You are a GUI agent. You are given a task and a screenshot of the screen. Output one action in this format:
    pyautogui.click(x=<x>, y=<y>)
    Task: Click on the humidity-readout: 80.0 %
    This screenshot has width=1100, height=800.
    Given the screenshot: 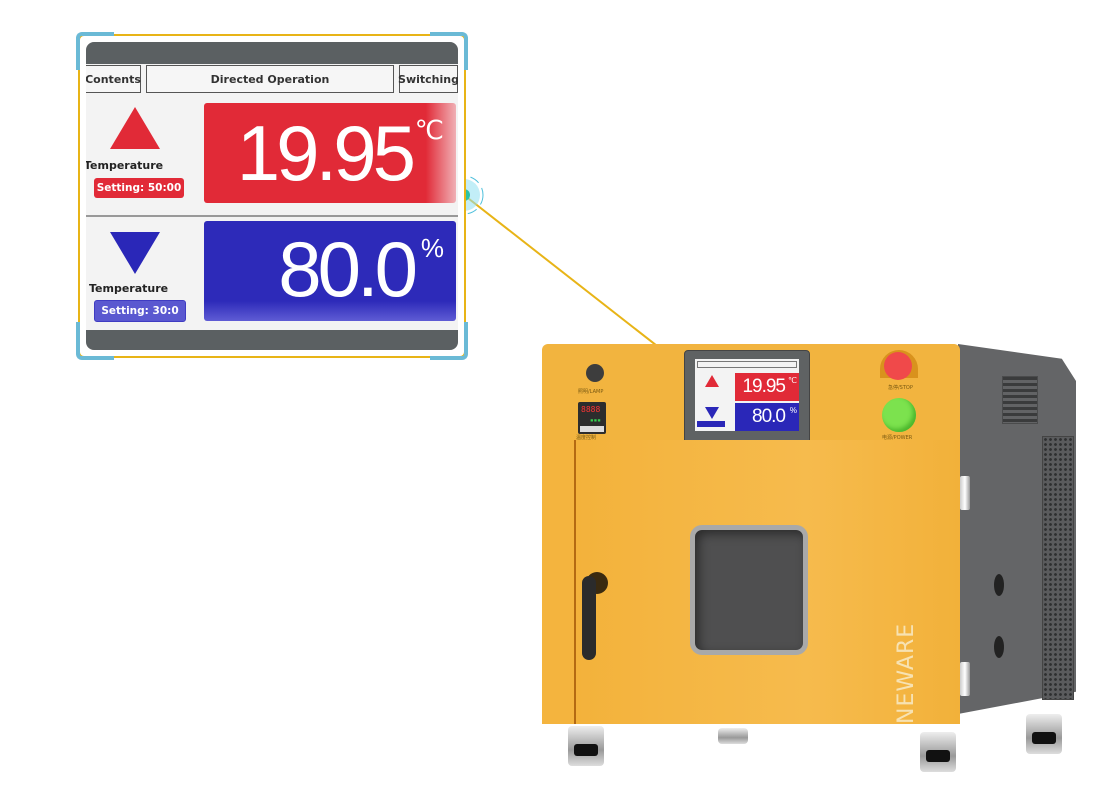 What is the action you would take?
    pyautogui.click(x=330, y=271)
    